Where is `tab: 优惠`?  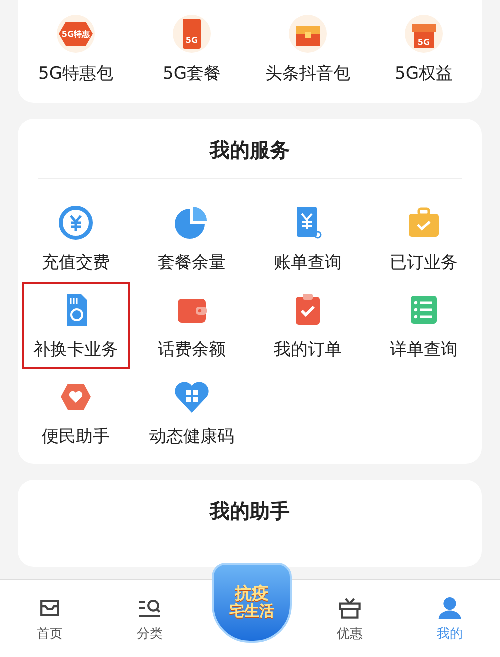 tab: 优惠 is located at coordinates (350, 618).